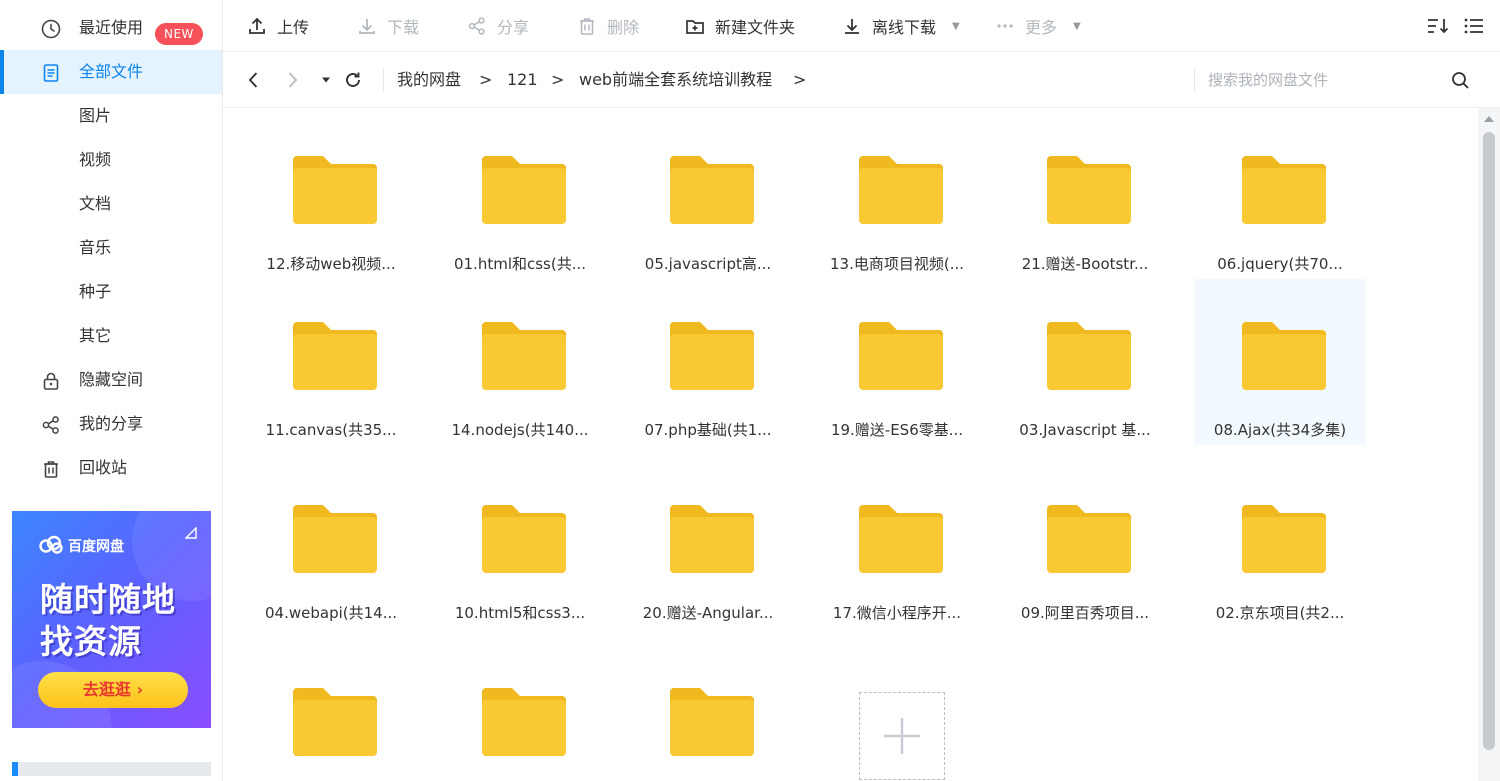 This screenshot has width=1500, height=781. What do you see at coordinates (429, 80) in the screenshot?
I see `breadcrumb-item: 我的网盘` at bounding box center [429, 80].